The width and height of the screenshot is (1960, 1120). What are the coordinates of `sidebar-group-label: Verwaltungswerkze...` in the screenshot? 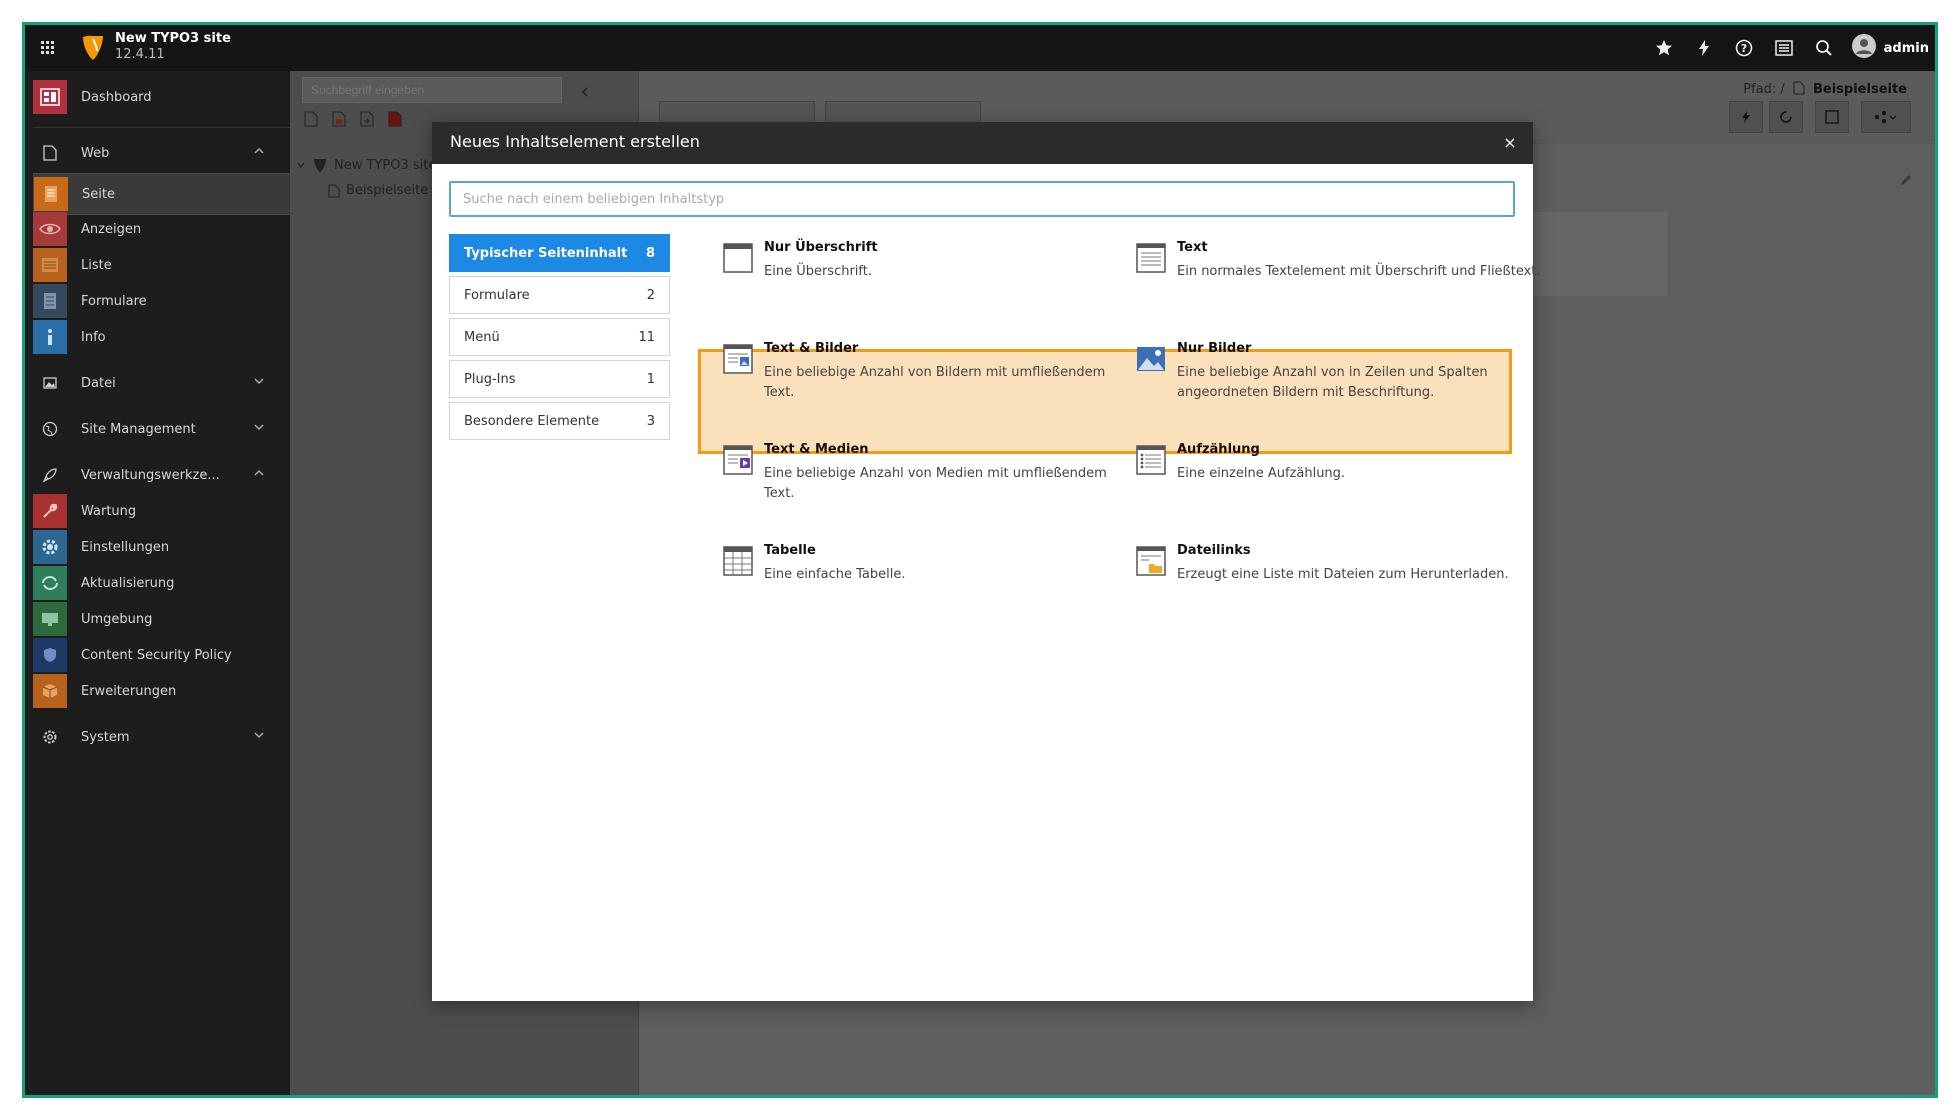 It's located at (150, 475).